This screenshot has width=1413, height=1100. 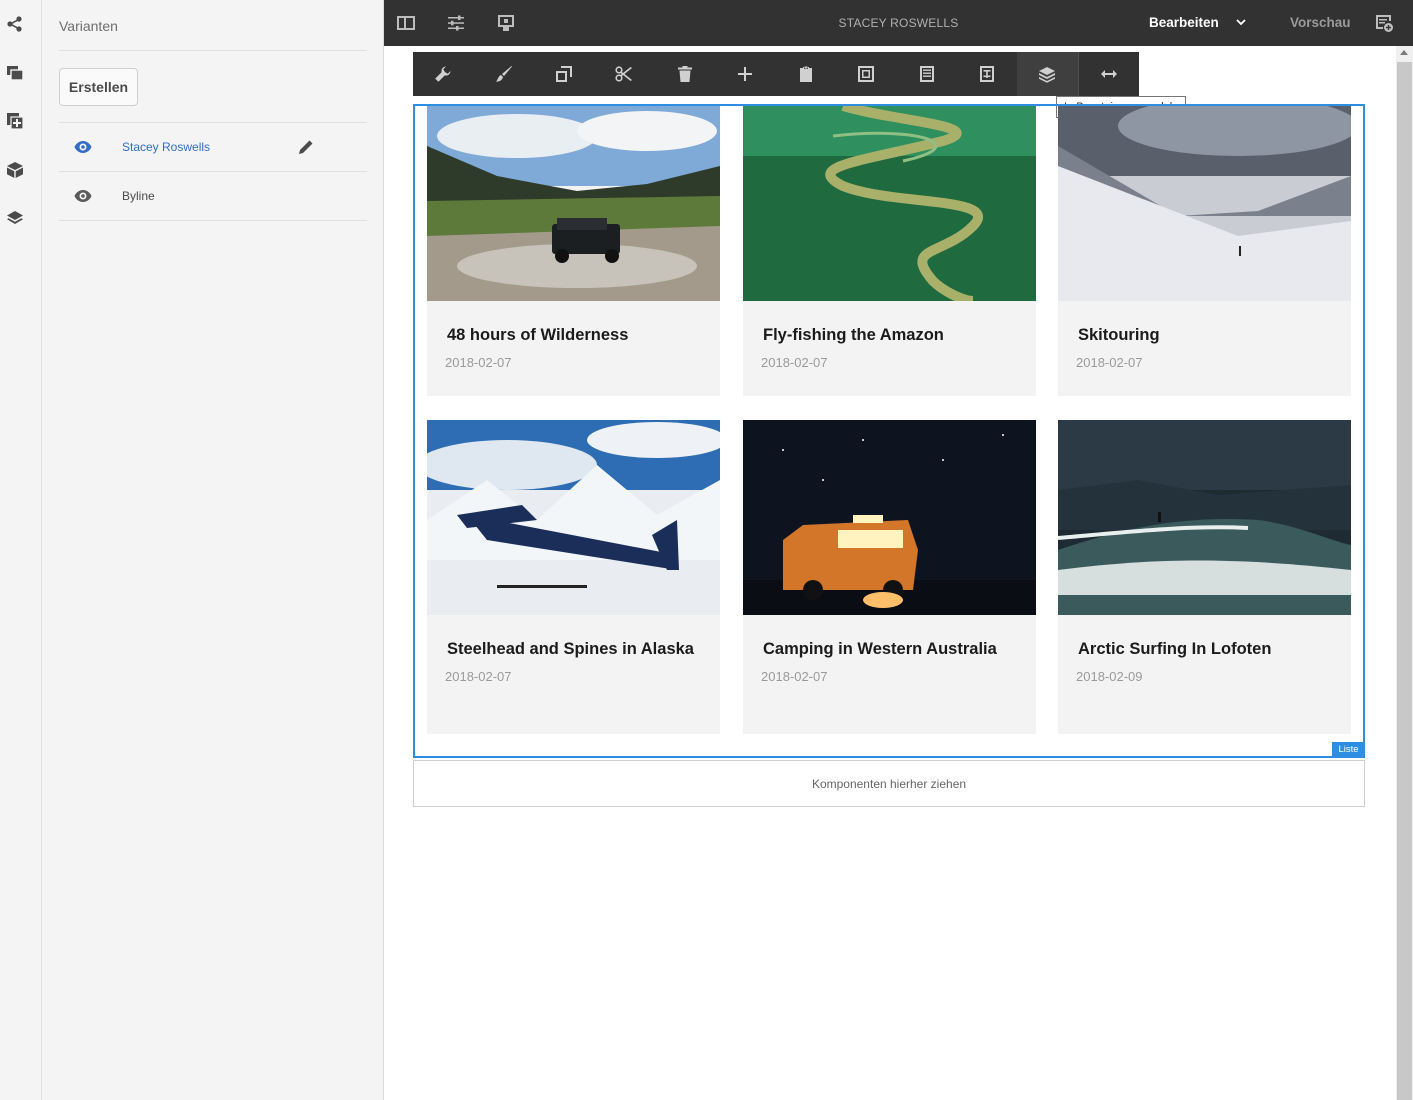 I want to click on annotations-icon, so click(x=1385, y=23).